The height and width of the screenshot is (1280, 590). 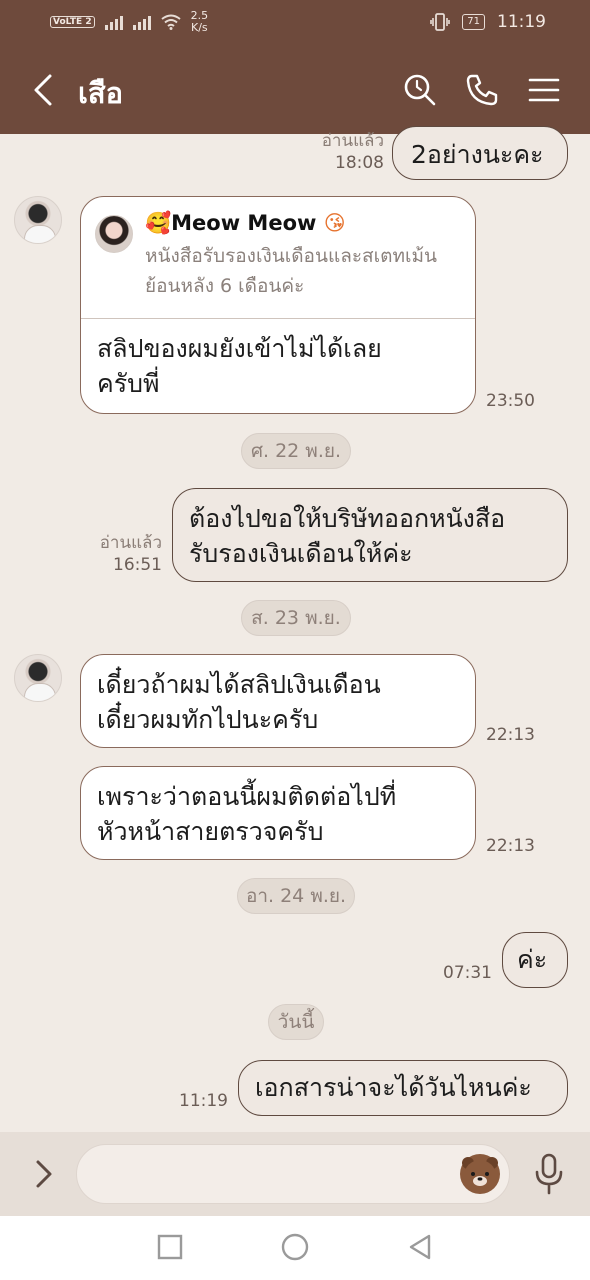 I want to click on message-text: เอกสารน่าจะได้วันไหนค่ะ, so click(x=393, y=1087).